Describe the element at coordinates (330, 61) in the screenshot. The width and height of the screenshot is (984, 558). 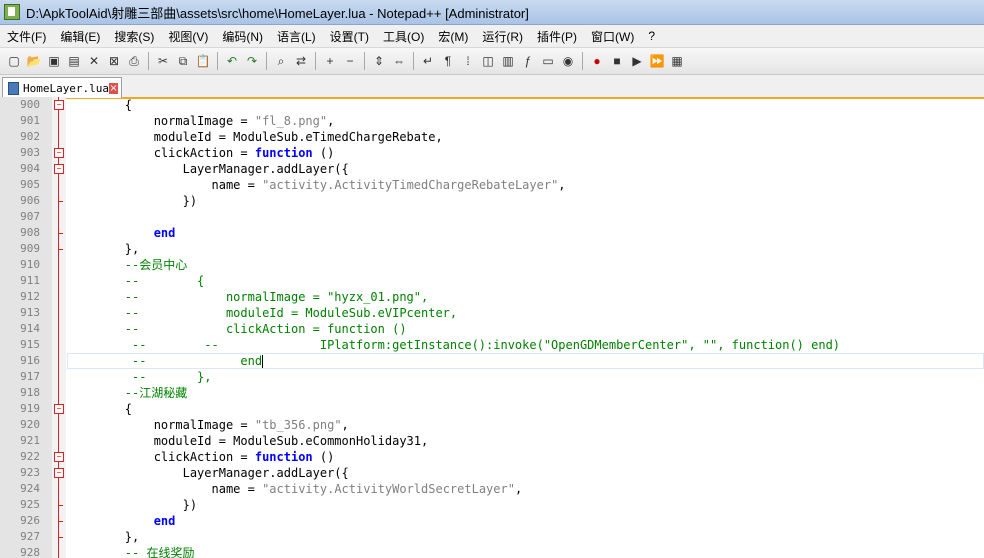
I see `zoom-in-icon: +` at that location.